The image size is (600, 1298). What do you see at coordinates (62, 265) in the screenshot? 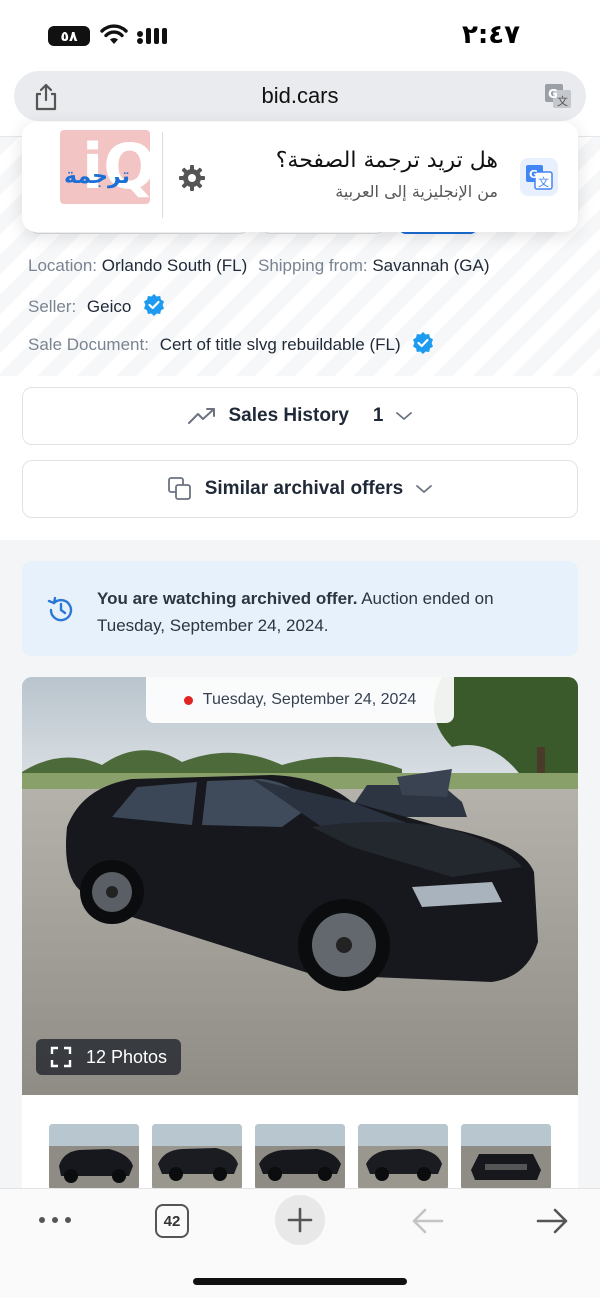
I see `location-label: Location:` at bounding box center [62, 265].